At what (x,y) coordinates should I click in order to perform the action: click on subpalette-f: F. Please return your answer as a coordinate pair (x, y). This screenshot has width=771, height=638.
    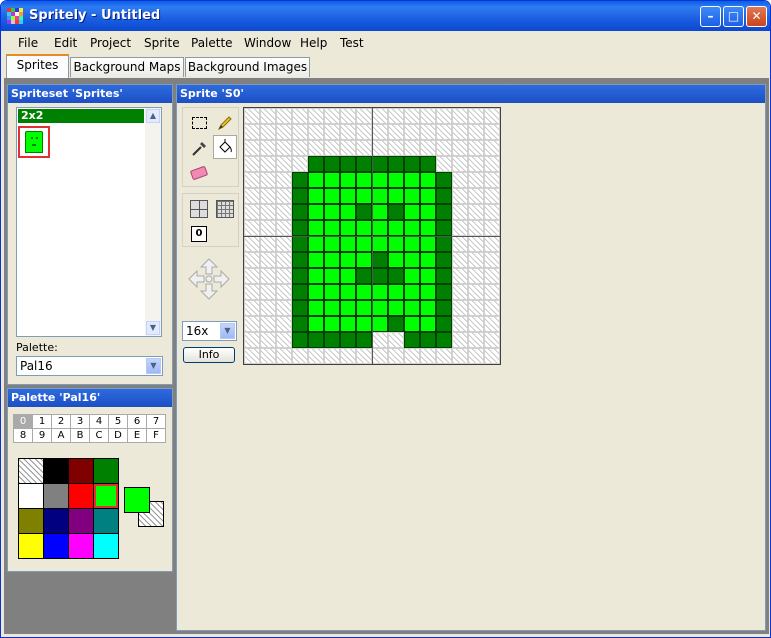
    Looking at the image, I should click on (156, 436).